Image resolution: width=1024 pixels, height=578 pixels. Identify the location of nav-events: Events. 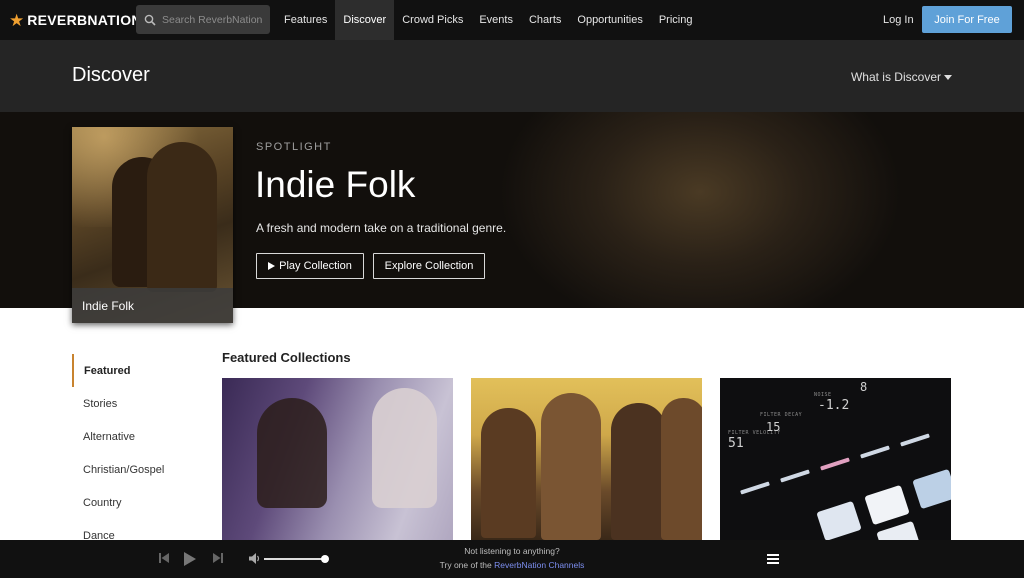
(496, 20).